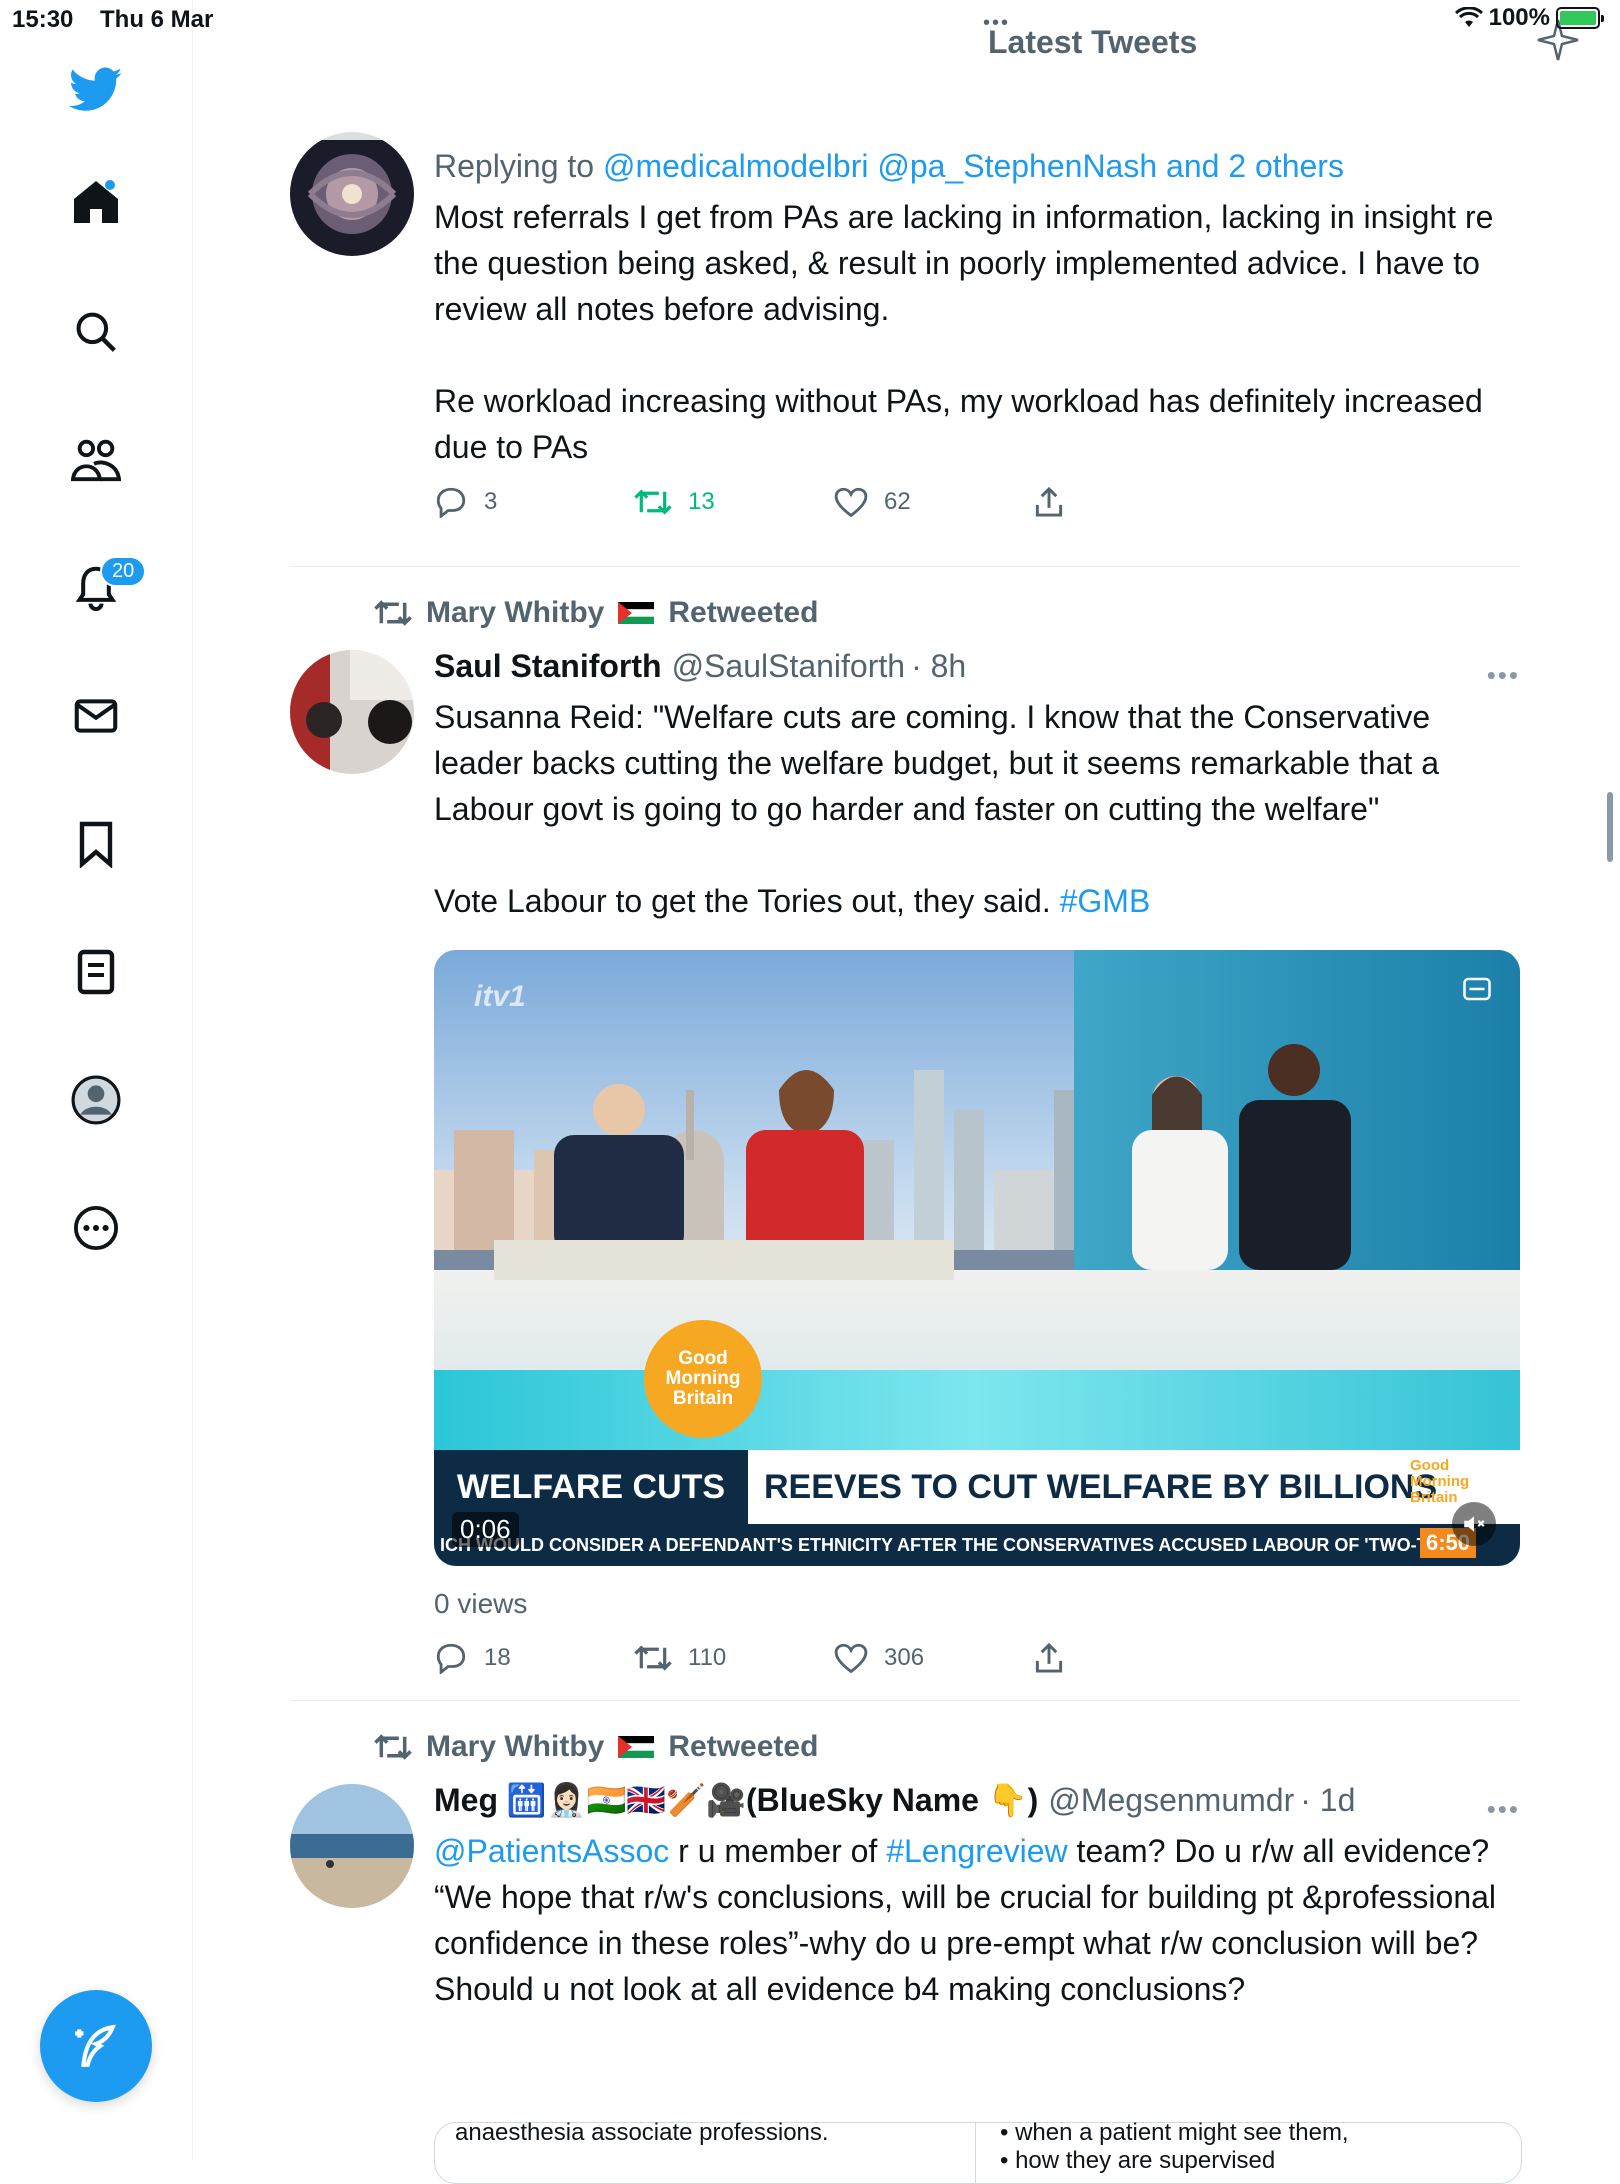 This screenshot has width=1620, height=2184. I want to click on reply-button: 18, so click(534, 1658).